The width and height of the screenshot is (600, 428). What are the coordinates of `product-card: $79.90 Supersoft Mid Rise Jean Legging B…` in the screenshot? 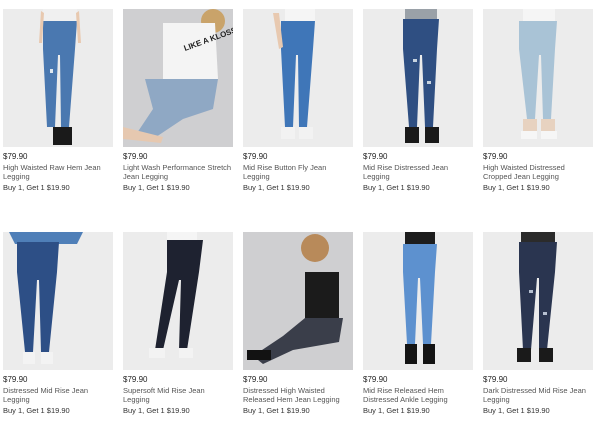 It's located at (178, 323).